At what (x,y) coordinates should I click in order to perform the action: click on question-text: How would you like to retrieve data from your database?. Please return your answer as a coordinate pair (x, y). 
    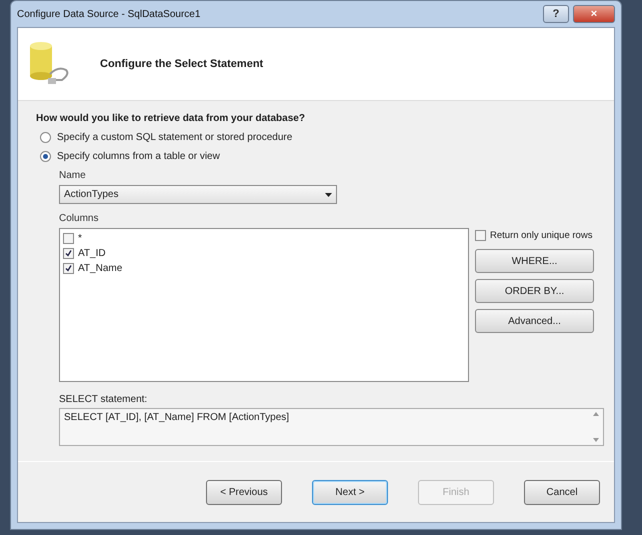
    Looking at the image, I should click on (171, 118).